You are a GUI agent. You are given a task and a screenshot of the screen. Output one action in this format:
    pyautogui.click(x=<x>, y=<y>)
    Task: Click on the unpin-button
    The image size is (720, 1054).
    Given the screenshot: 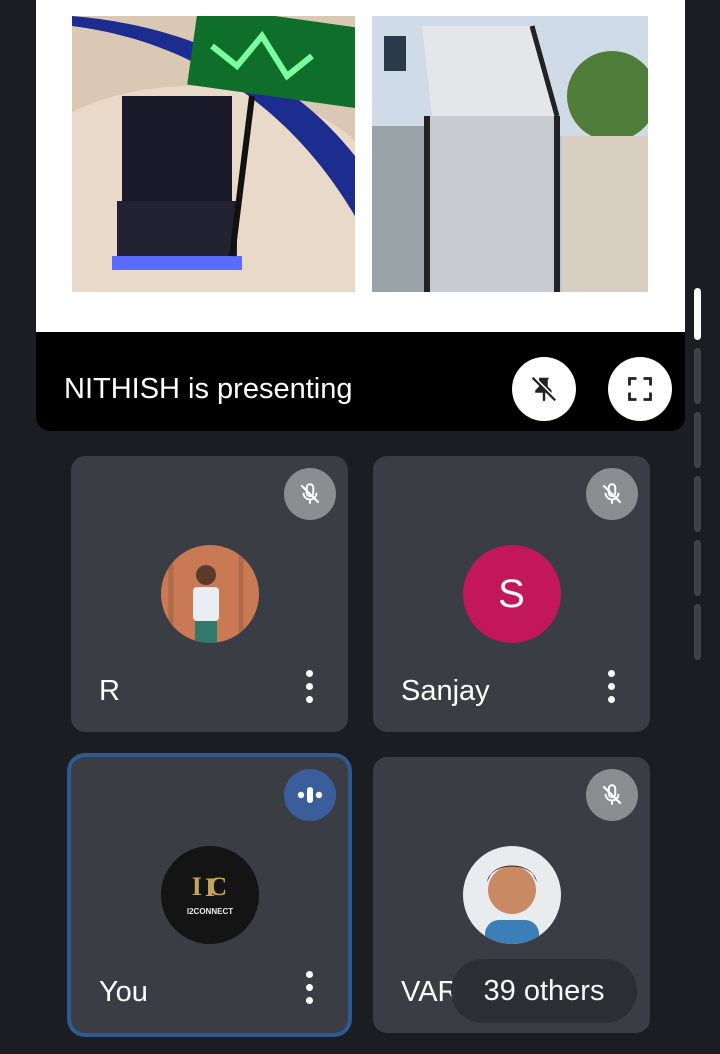 What is the action you would take?
    pyautogui.click(x=544, y=389)
    